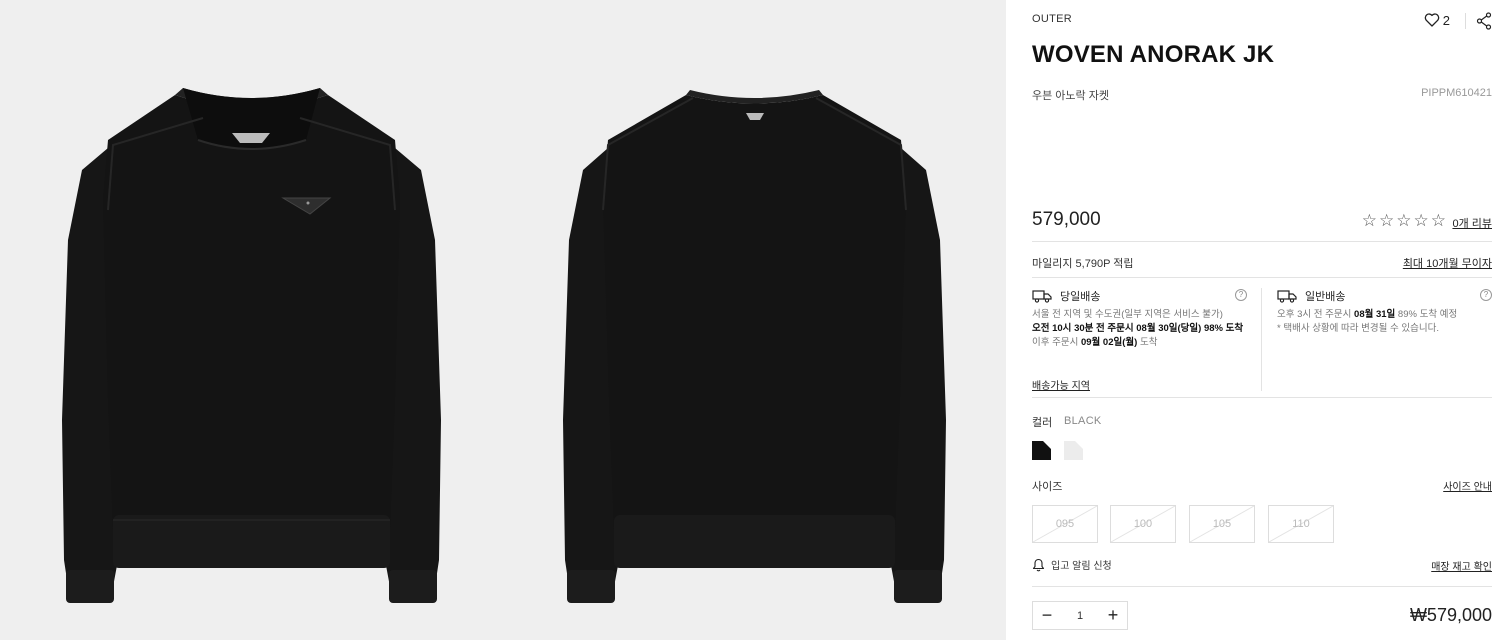 The height and width of the screenshot is (640, 1511). What do you see at coordinates (1047, 487) in the screenshot?
I see `size-label: 사이즈` at bounding box center [1047, 487].